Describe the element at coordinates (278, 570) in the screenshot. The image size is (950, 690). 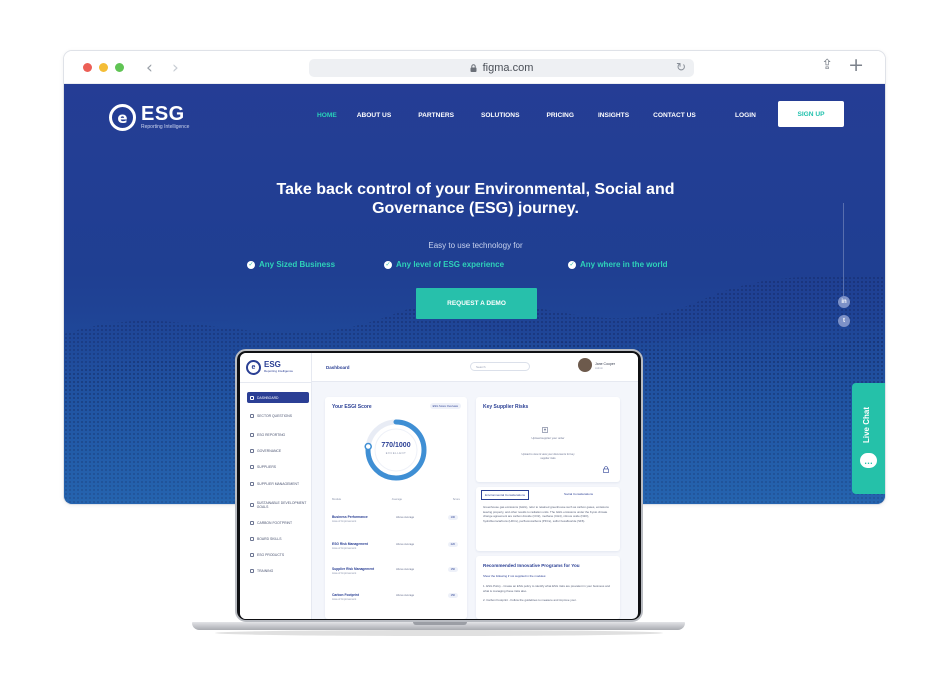
I see `sidebar-item-training: TRAINING` at that location.